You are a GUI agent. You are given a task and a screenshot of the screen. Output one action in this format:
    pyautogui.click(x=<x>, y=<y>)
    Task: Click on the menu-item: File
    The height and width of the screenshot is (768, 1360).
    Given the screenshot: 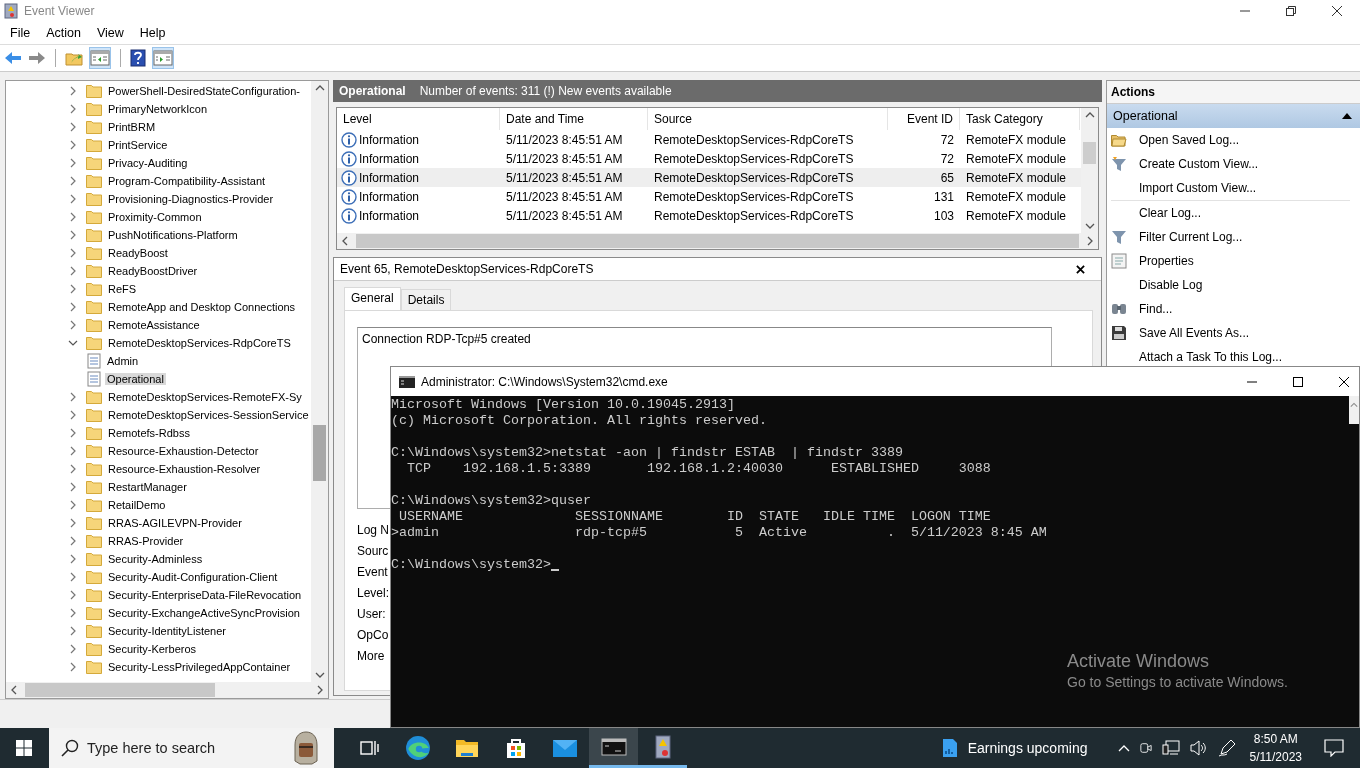 What is the action you would take?
    pyautogui.click(x=20, y=33)
    